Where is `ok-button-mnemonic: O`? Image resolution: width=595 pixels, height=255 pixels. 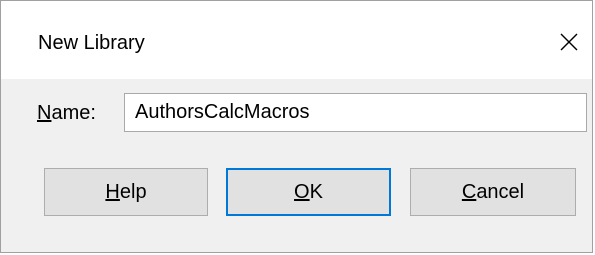
ok-button-mnemonic: O is located at coordinates (302, 191).